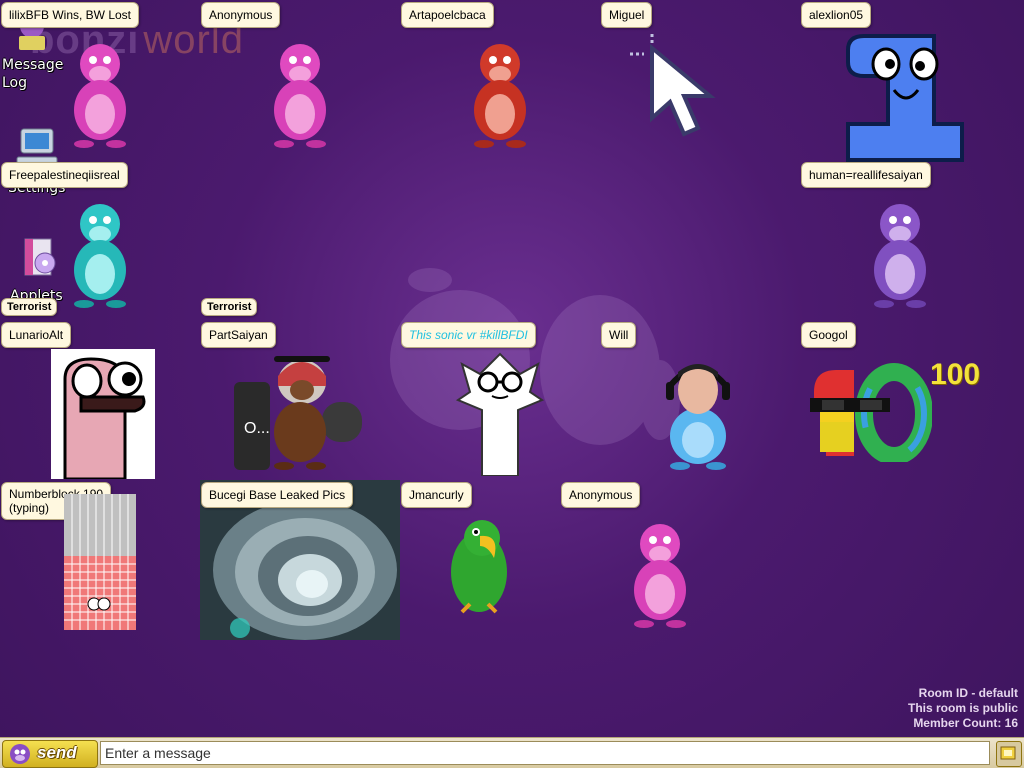 The width and height of the screenshot is (1024, 768). What do you see at coordinates (29, 508) in the screenshot?
I see `typing-status: (typing)` at bounding box center [29, 508].